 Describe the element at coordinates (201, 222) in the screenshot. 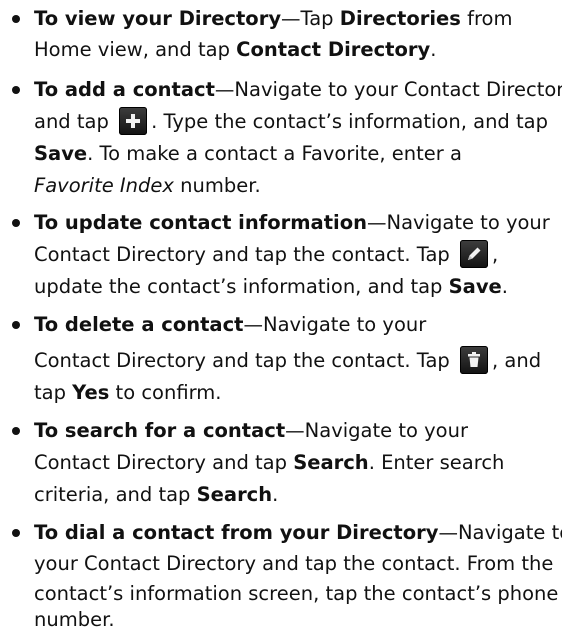

I see `item-title: To update contact information` at that location.